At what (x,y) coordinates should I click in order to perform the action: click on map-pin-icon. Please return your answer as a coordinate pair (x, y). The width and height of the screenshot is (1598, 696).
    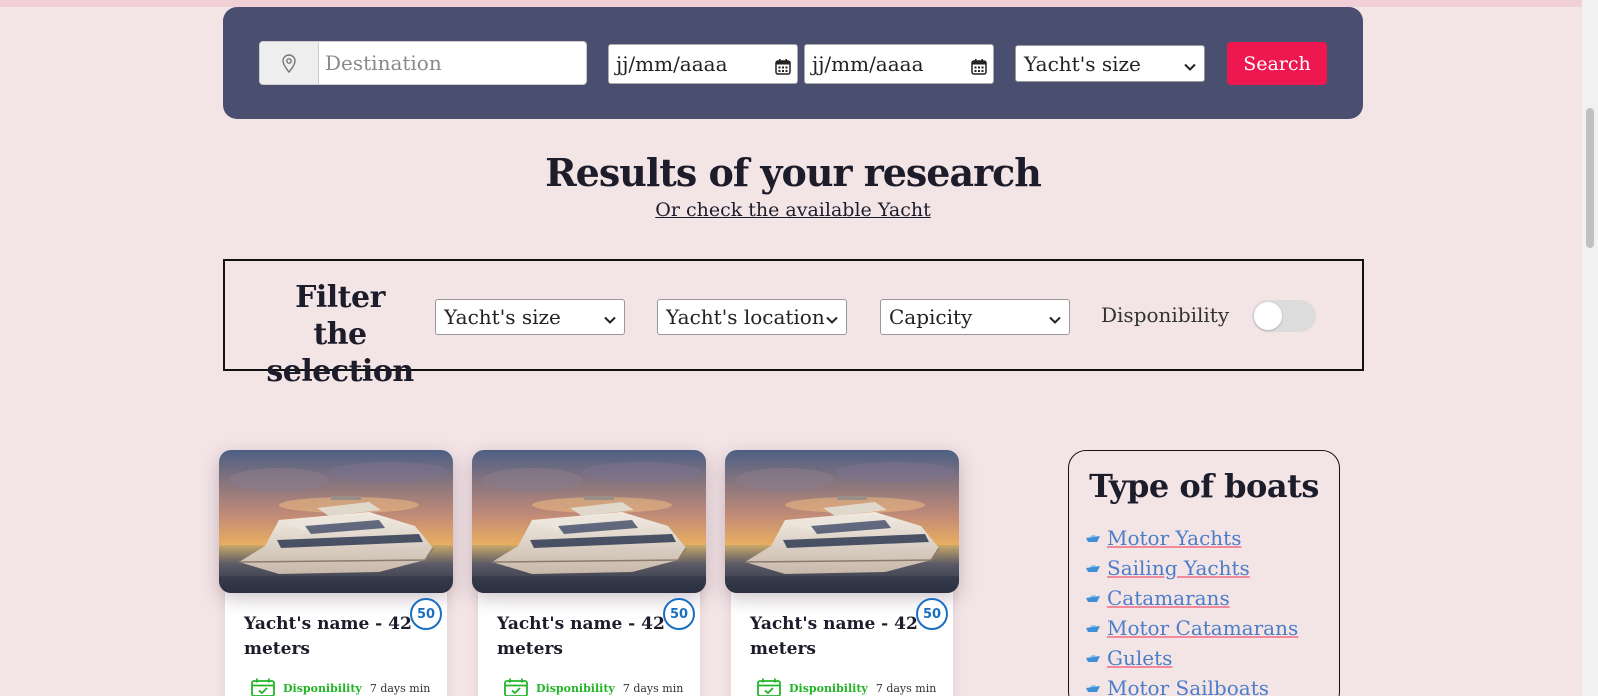
    Looking at the image, I should click on (289, 63).